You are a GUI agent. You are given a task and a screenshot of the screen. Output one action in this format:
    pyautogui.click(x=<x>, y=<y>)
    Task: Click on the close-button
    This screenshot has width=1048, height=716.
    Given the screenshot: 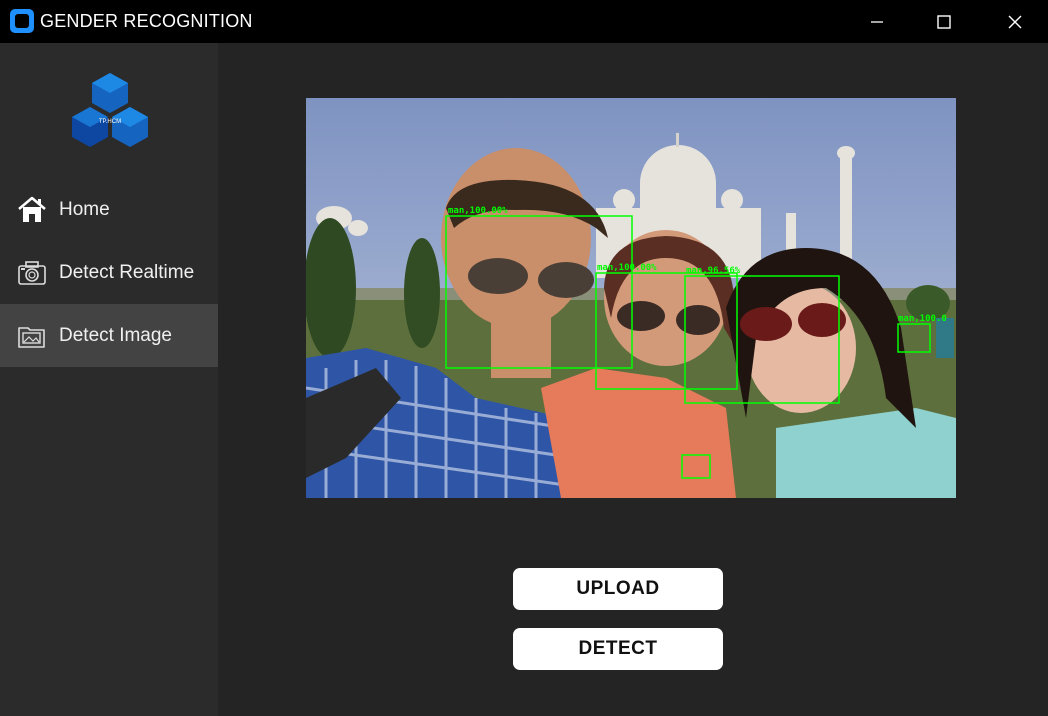 What is the action you would take?
    pyautogui.click(x=1014, y=21)
    